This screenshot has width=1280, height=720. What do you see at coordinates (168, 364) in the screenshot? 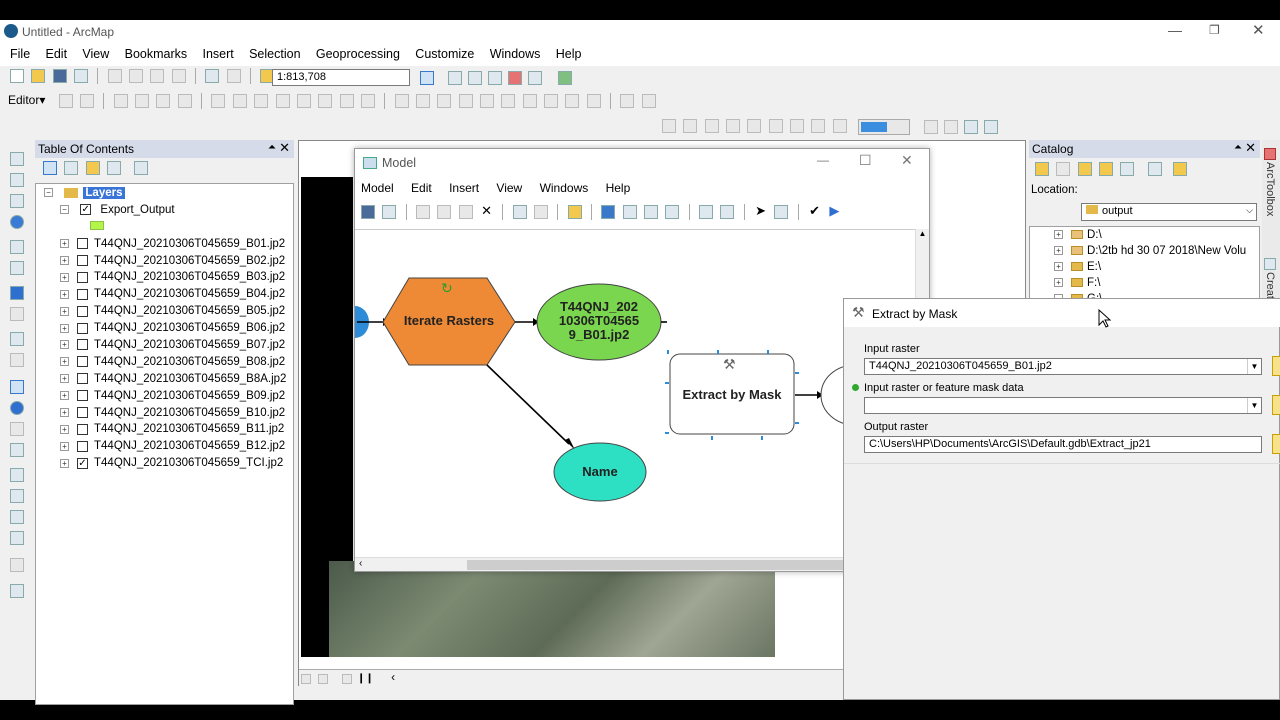
I see `toc-layer-row: + T44QNJ_20210306T045659_B08.jp2` at bounding box center [168, 364].